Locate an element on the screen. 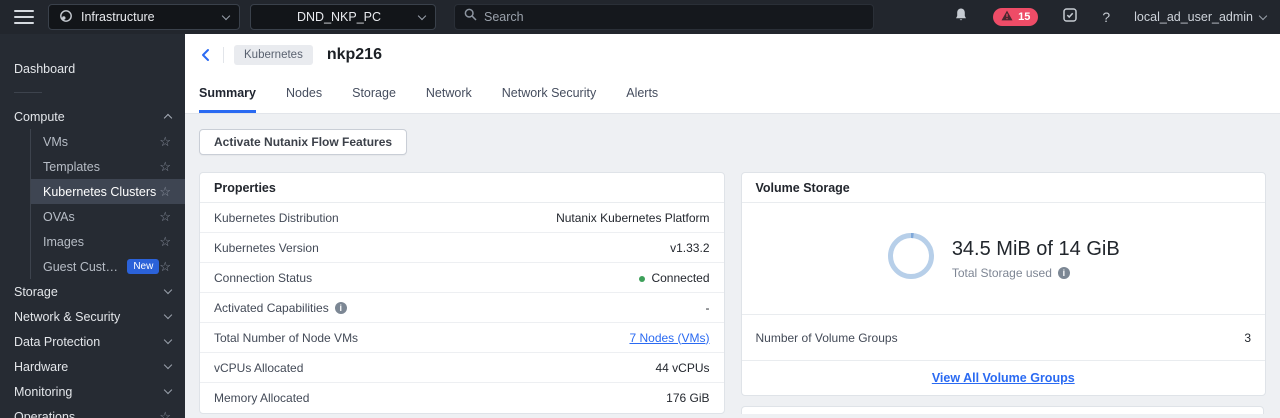 The height and width of the screenshot is (418, 1280). cluster-selector-label: DND_NKP_PC is located at coordinates (339, 17).